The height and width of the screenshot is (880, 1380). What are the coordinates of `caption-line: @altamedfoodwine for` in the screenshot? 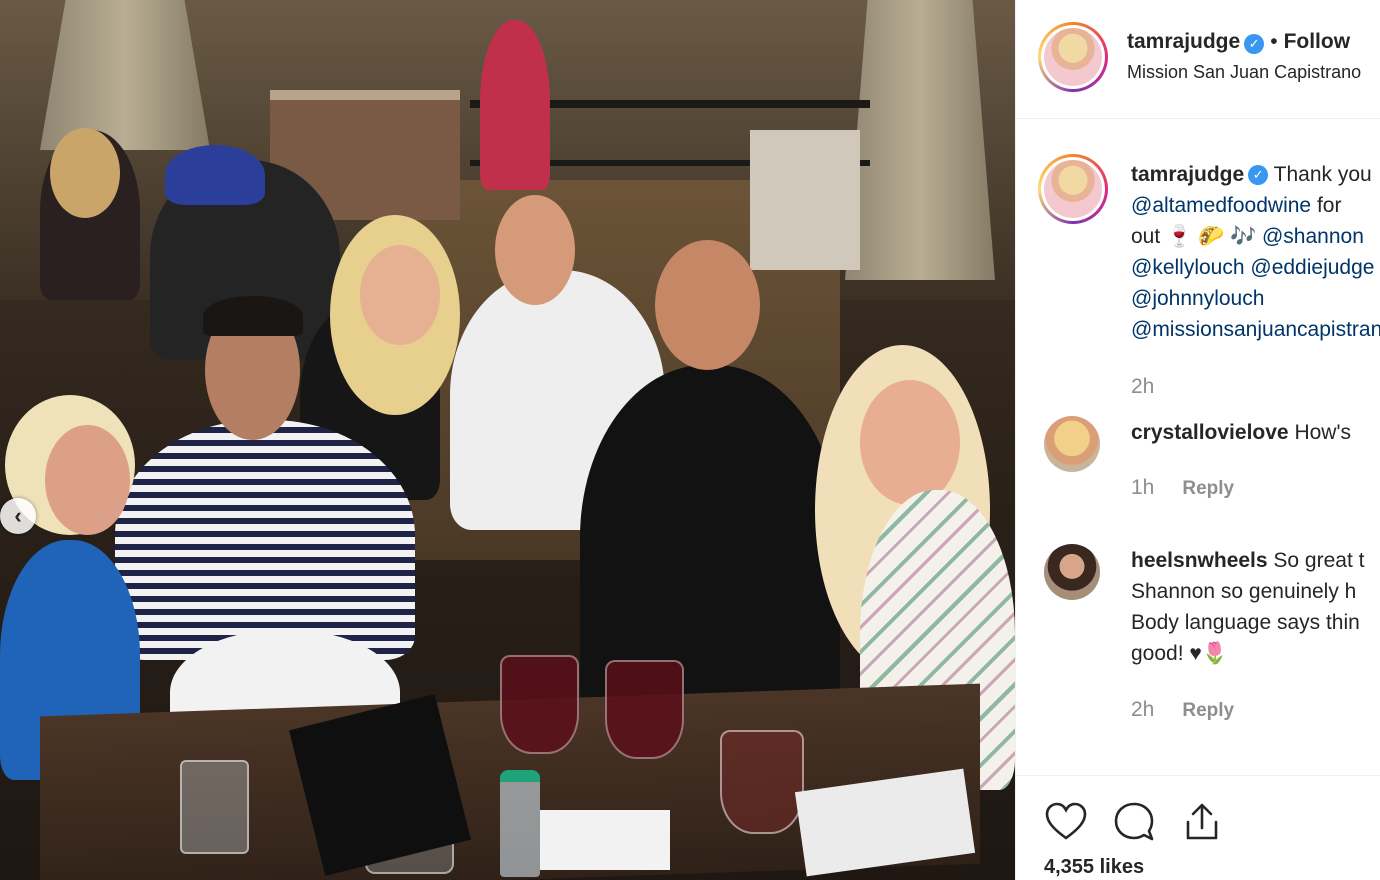 It's located at (1236, 206).